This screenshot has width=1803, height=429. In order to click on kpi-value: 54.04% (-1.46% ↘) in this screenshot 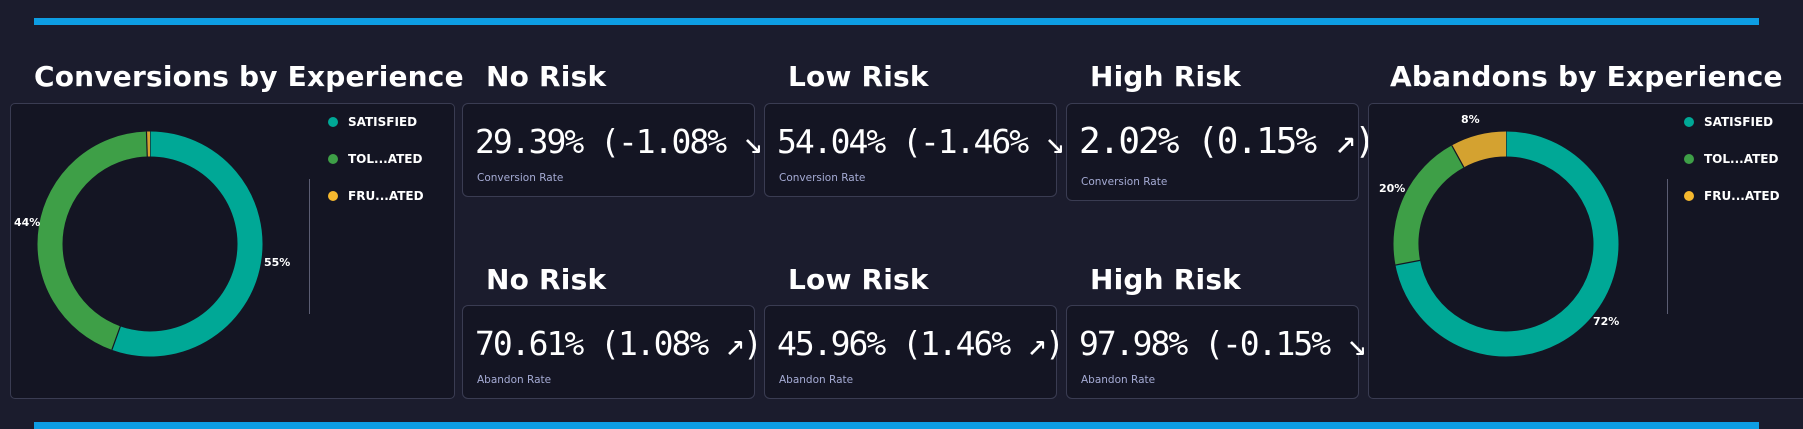, I will do `click(930, 141)`.